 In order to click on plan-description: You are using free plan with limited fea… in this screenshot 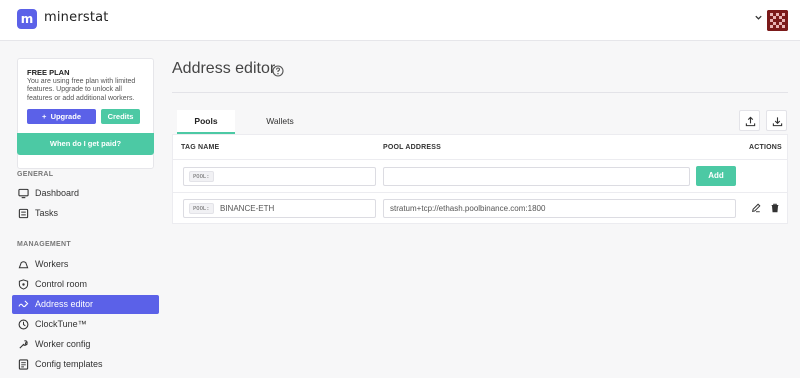, I will do `click(81, 90)`.